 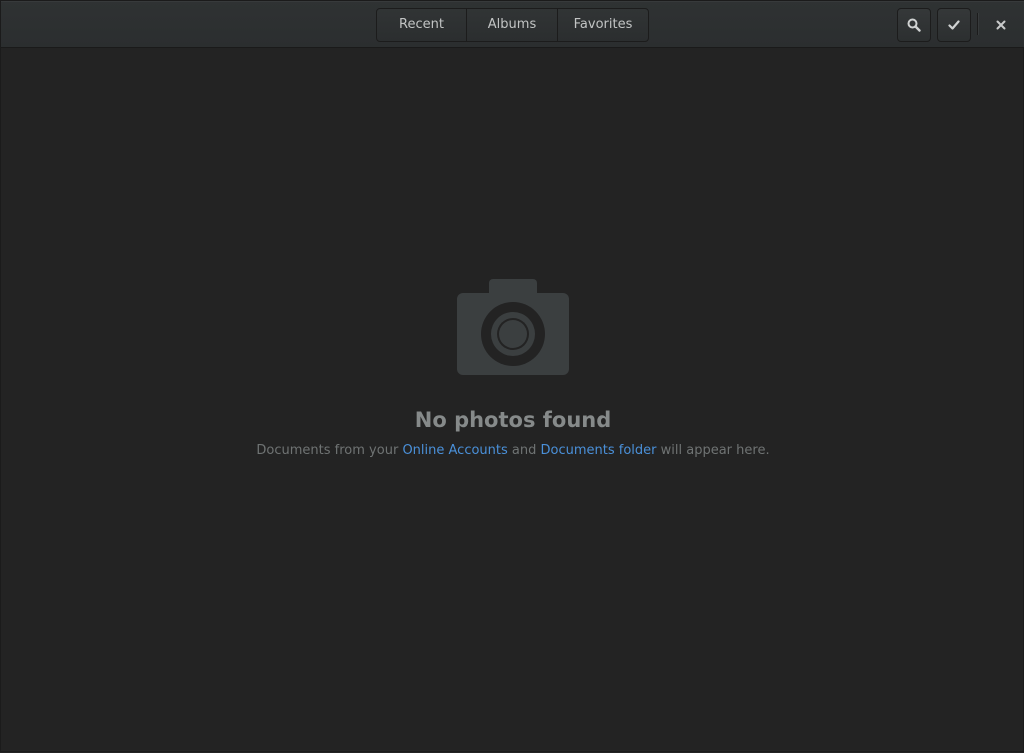 What do you see at coordinates (454, 450) in the screenshot?
I see `online-accounts-link: Online Accounts` at bounding box center [454, 450].